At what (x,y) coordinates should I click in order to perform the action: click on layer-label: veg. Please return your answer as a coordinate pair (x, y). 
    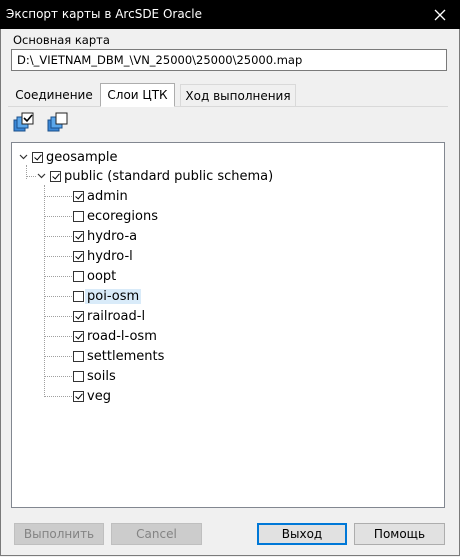
    Looking at the image, I should click on (99, 396).